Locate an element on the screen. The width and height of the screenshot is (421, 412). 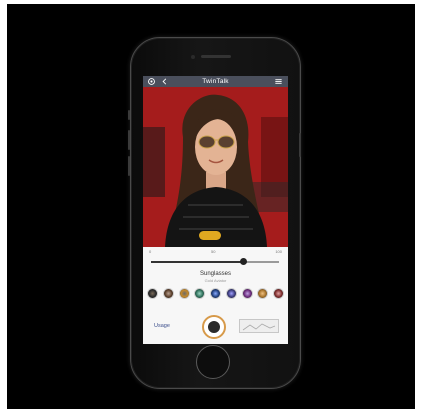
volume-up-button is located at coordinates (129, 140).